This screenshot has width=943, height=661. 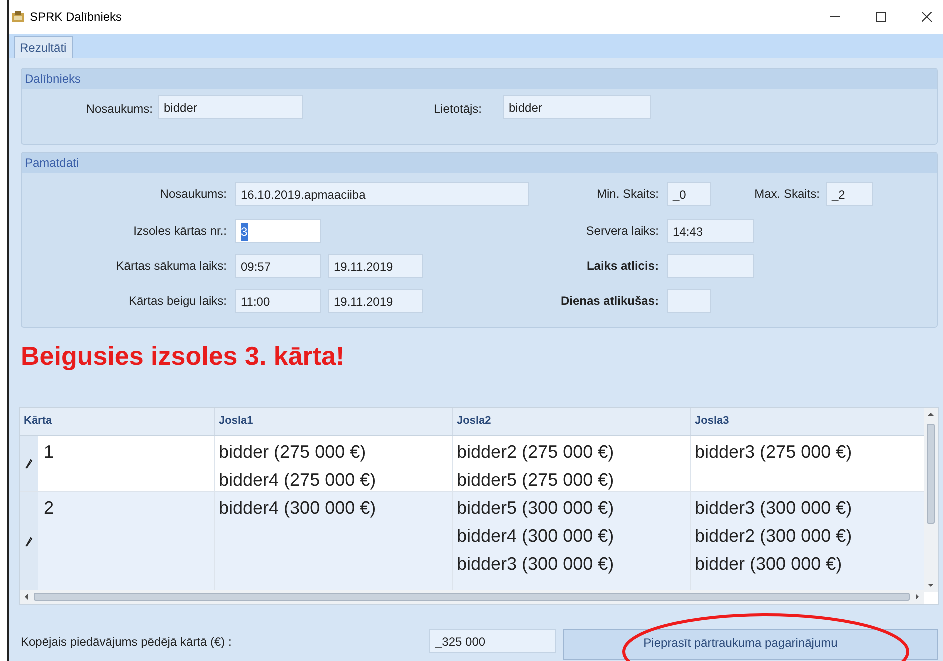 What do you see at coordinates (53, 79) in the screenshot?
I see `group-title: Dalībnieks` at bounding box center [53, 79].